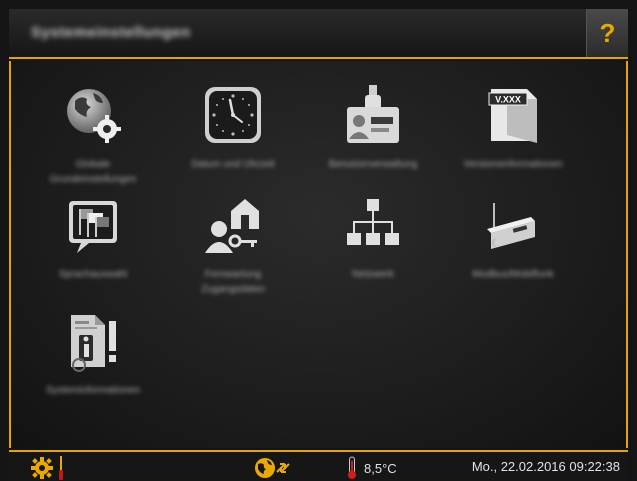 The width and height of the screenshot is (637, 481). What do you see at coordinates (93, 274) in the screenshot?
I see `tile-label: Sprachauswahl` at bounding box center [93, 274].